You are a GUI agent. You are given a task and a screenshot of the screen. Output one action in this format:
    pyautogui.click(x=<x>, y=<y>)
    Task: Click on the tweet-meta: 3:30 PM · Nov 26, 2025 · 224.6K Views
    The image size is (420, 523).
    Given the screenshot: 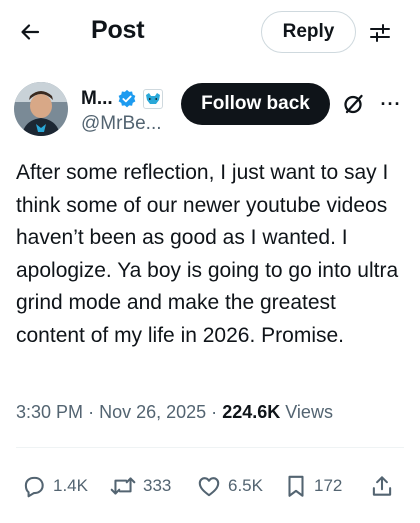 What is the action you would take?
    pyautogui.click(x=174, y=412)
    